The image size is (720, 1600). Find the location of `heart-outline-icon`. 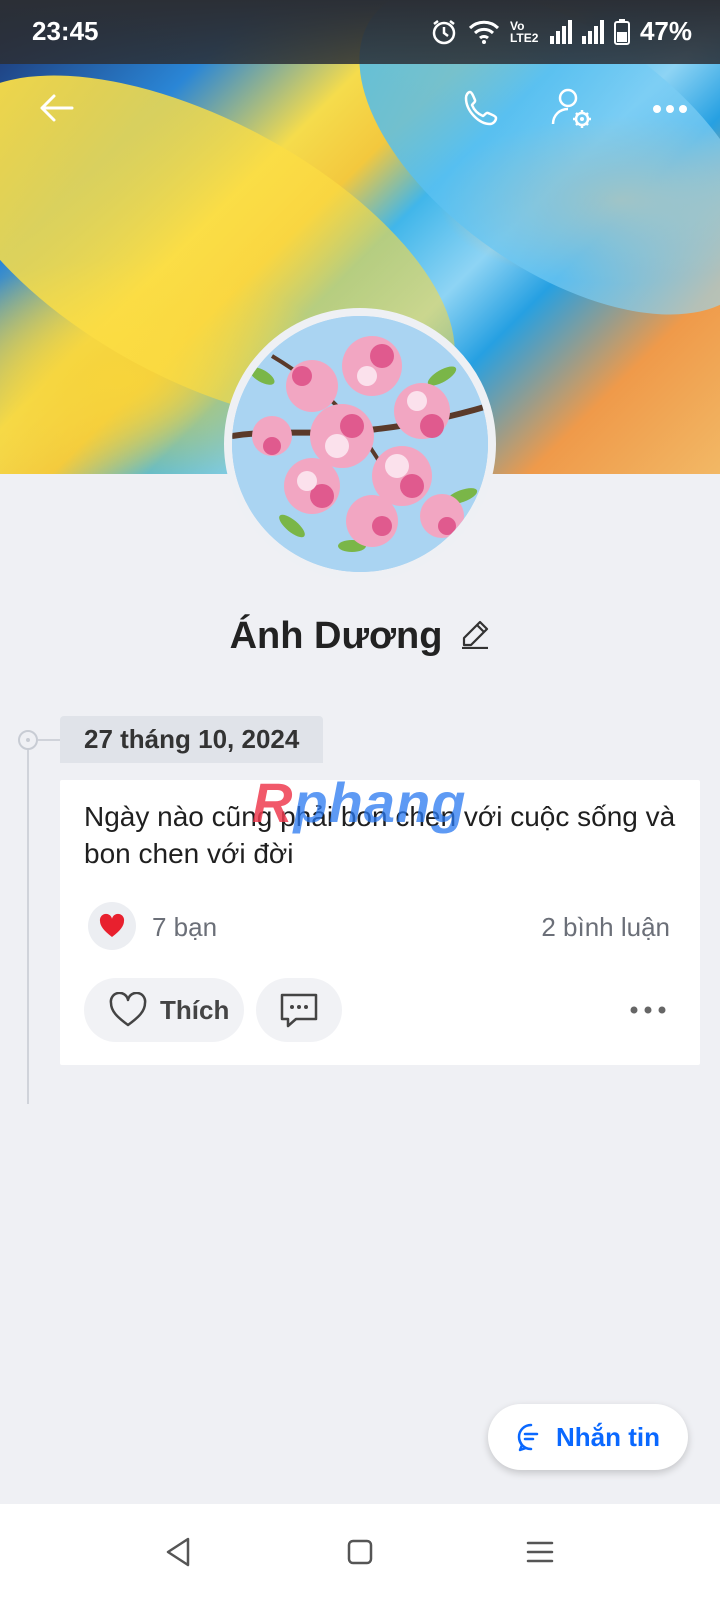

heart-outline-icon is located at coordinates (128, 1009).